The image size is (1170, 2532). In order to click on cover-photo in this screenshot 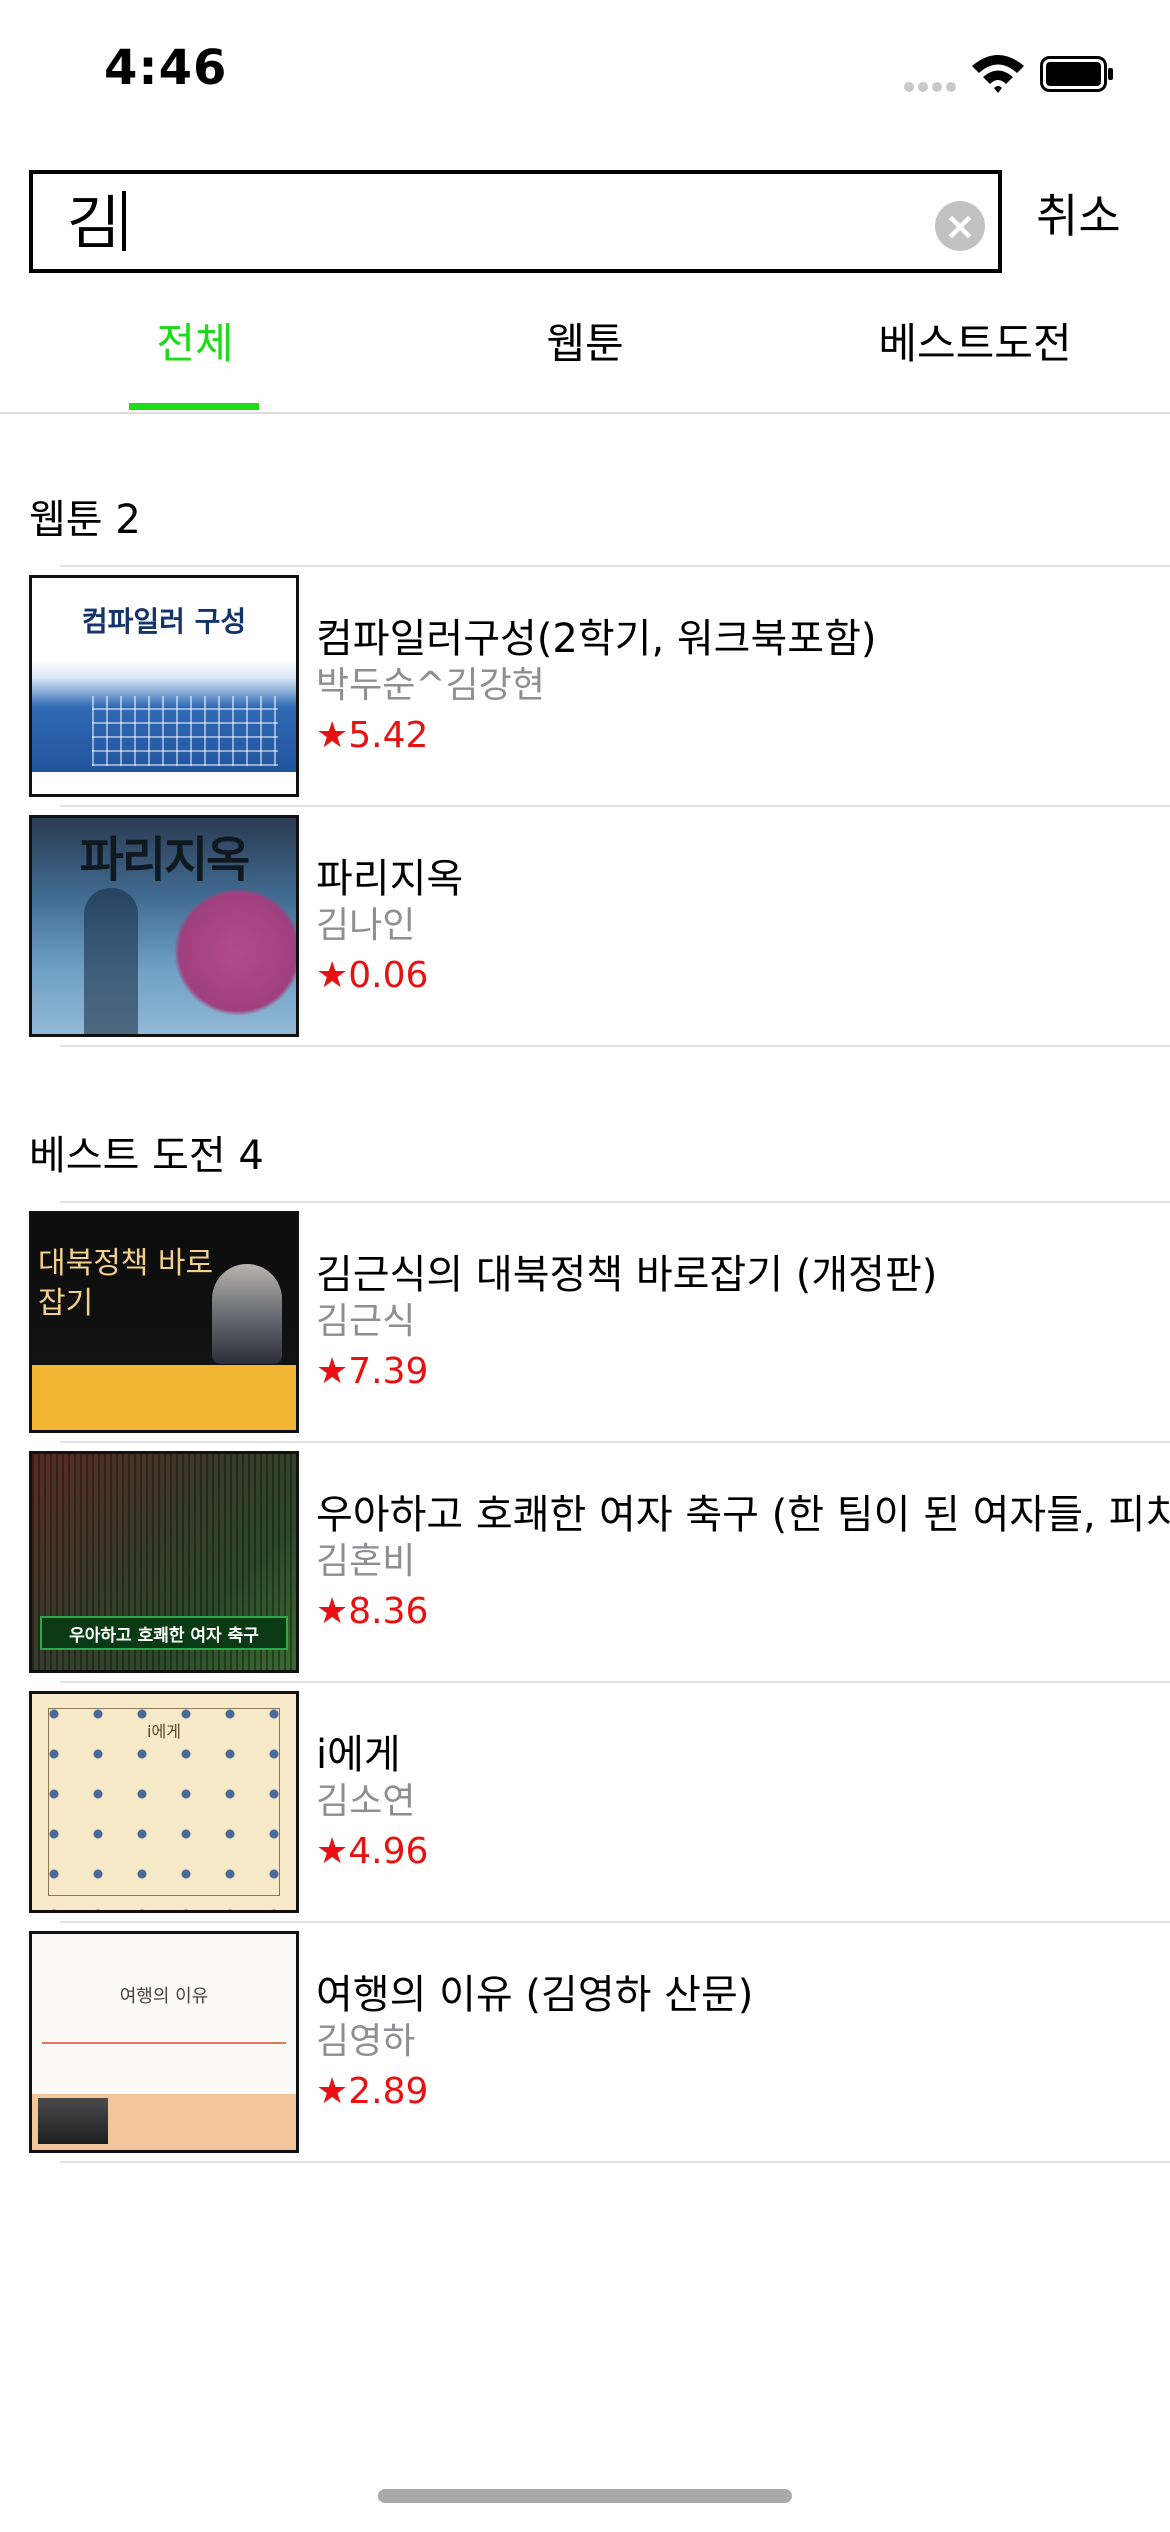, I will do `click(73, 2121)`.